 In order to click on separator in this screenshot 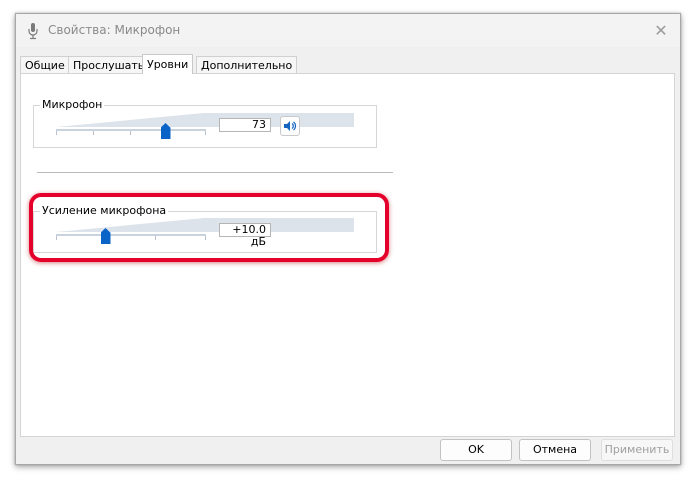, I will do `click(215, 172)`.